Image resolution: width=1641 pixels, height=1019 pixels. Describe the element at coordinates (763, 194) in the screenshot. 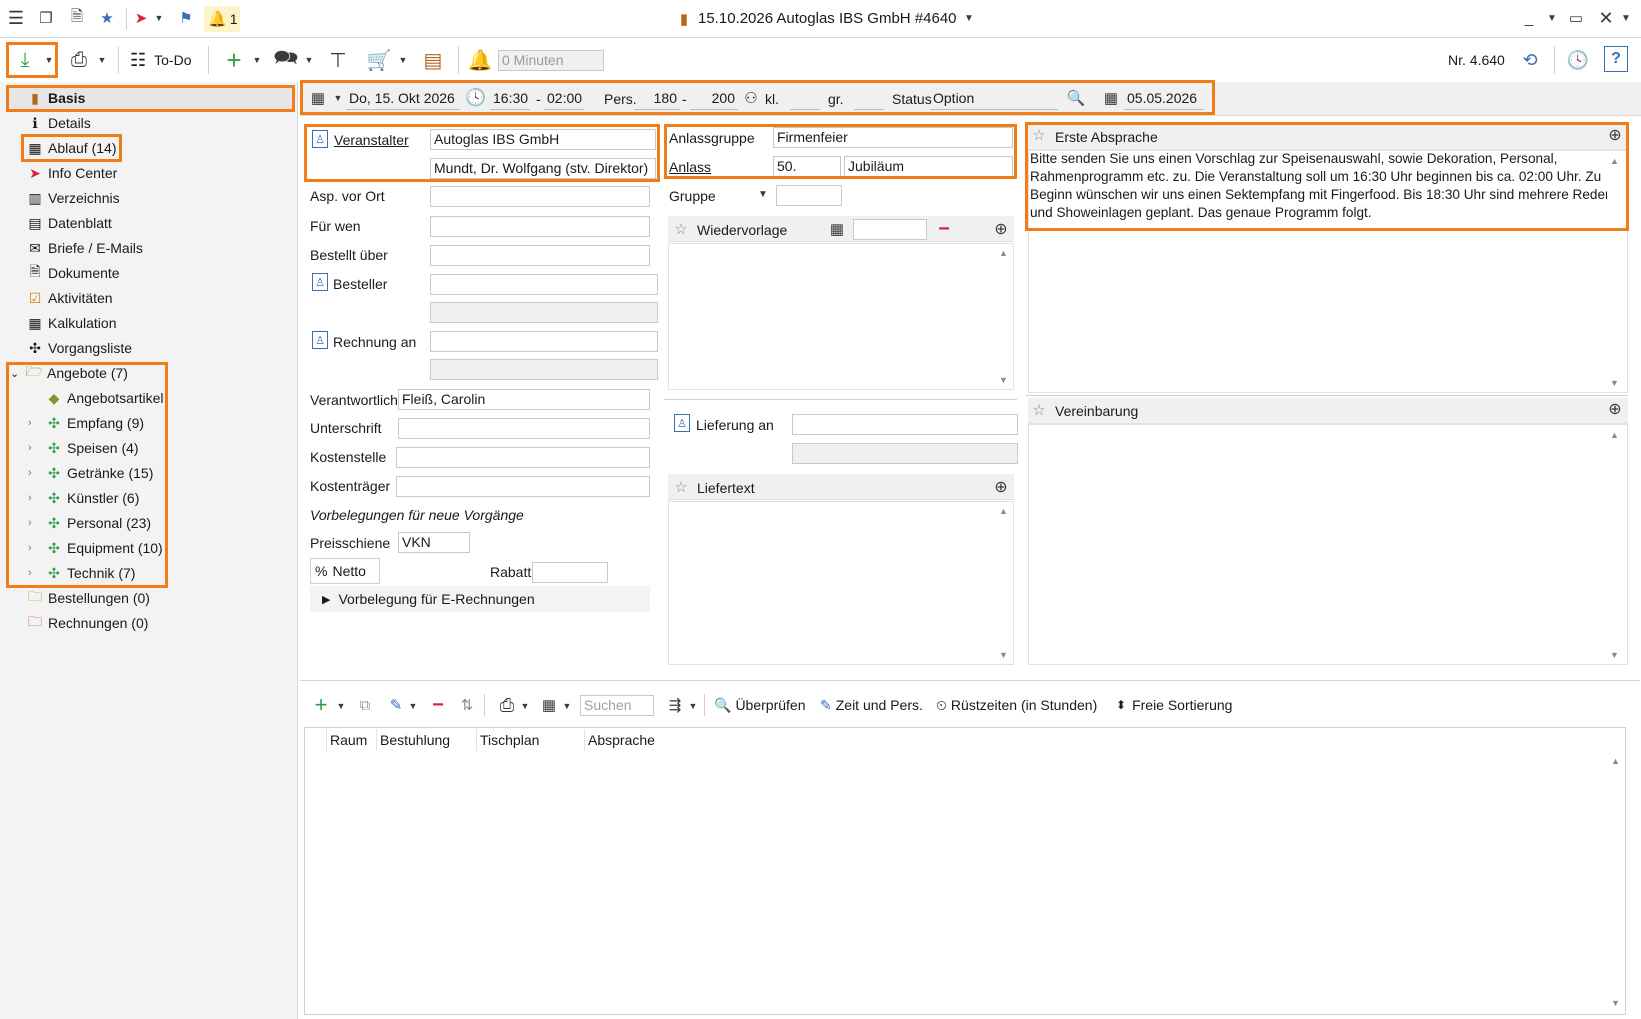

I see `gruppe-dropdown-icon: ▼` at that location.